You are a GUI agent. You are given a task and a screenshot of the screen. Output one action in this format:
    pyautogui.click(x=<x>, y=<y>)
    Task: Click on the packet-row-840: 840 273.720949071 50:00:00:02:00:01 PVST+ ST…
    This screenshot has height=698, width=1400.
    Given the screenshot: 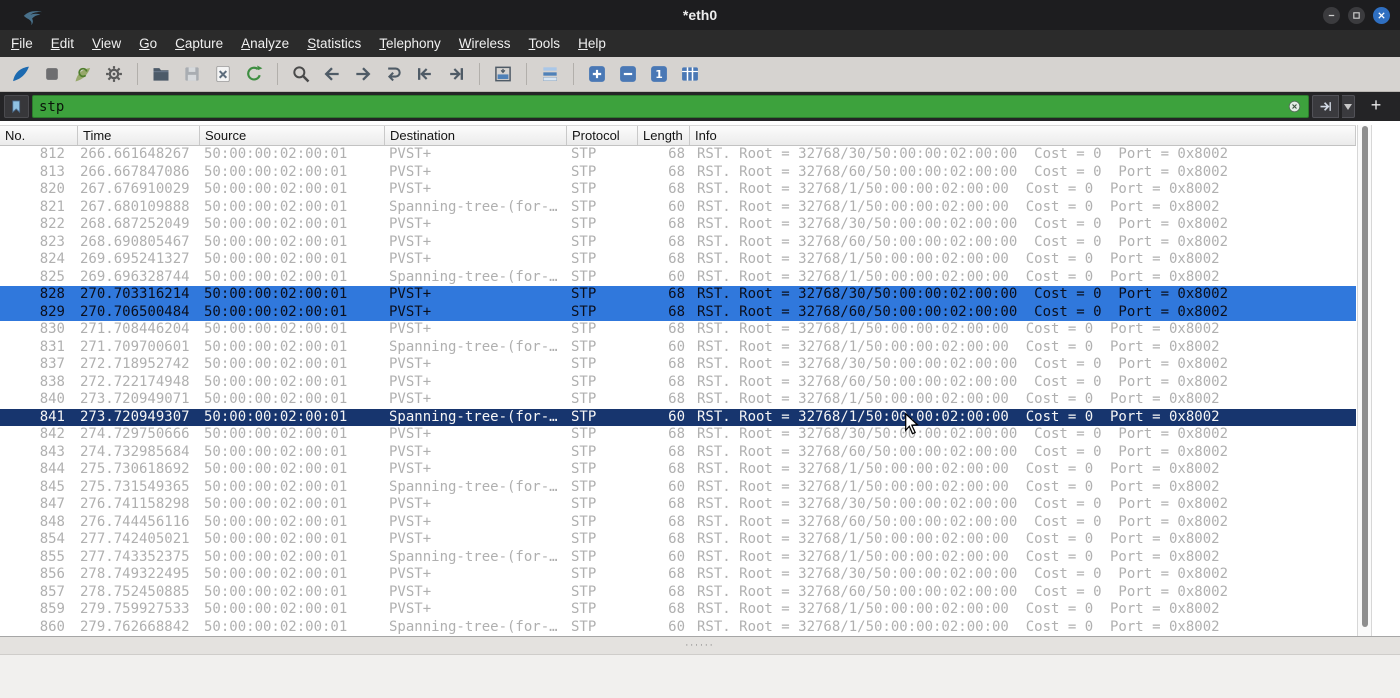 What is the action you would take?
    pyautogui.click(x=678, y=400)
    